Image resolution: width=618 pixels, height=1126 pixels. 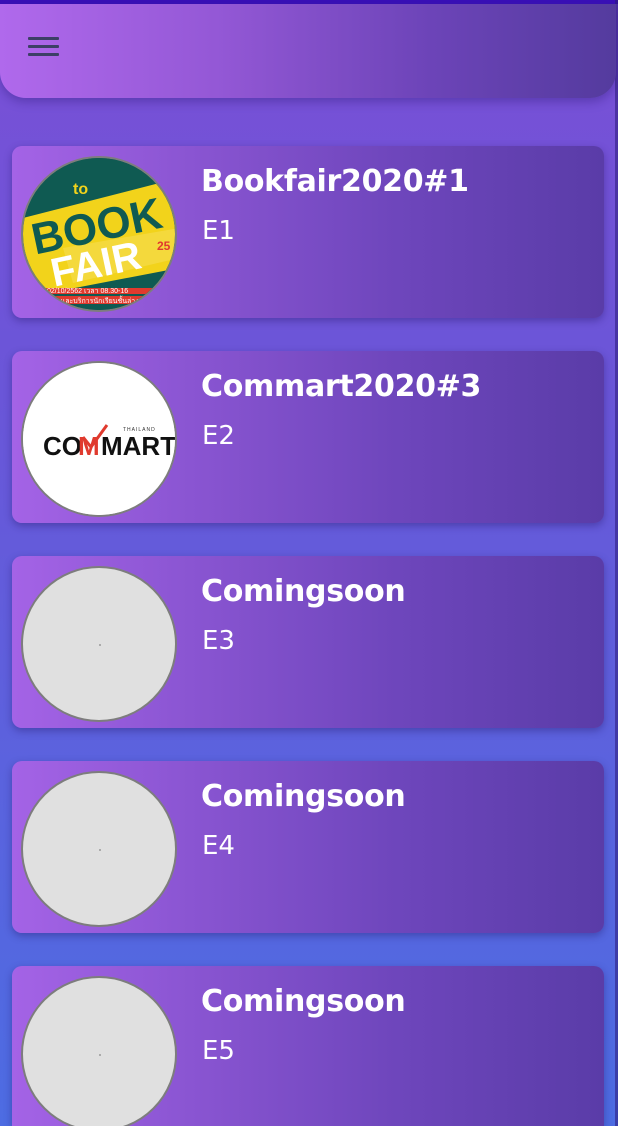 What do you see at coordinates (308, 437) in the screenshot?
I see `event-card-e2: THAILAND CO M MART Commart2020#3 E2` at bounding box center [308, 437].